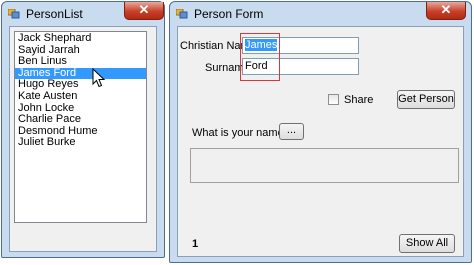 This screenshot has width=474, height=265. What do you see at coordinates (260, 57) in the screenshot?
I see `highlight-box` at bounding box center [260, 57].